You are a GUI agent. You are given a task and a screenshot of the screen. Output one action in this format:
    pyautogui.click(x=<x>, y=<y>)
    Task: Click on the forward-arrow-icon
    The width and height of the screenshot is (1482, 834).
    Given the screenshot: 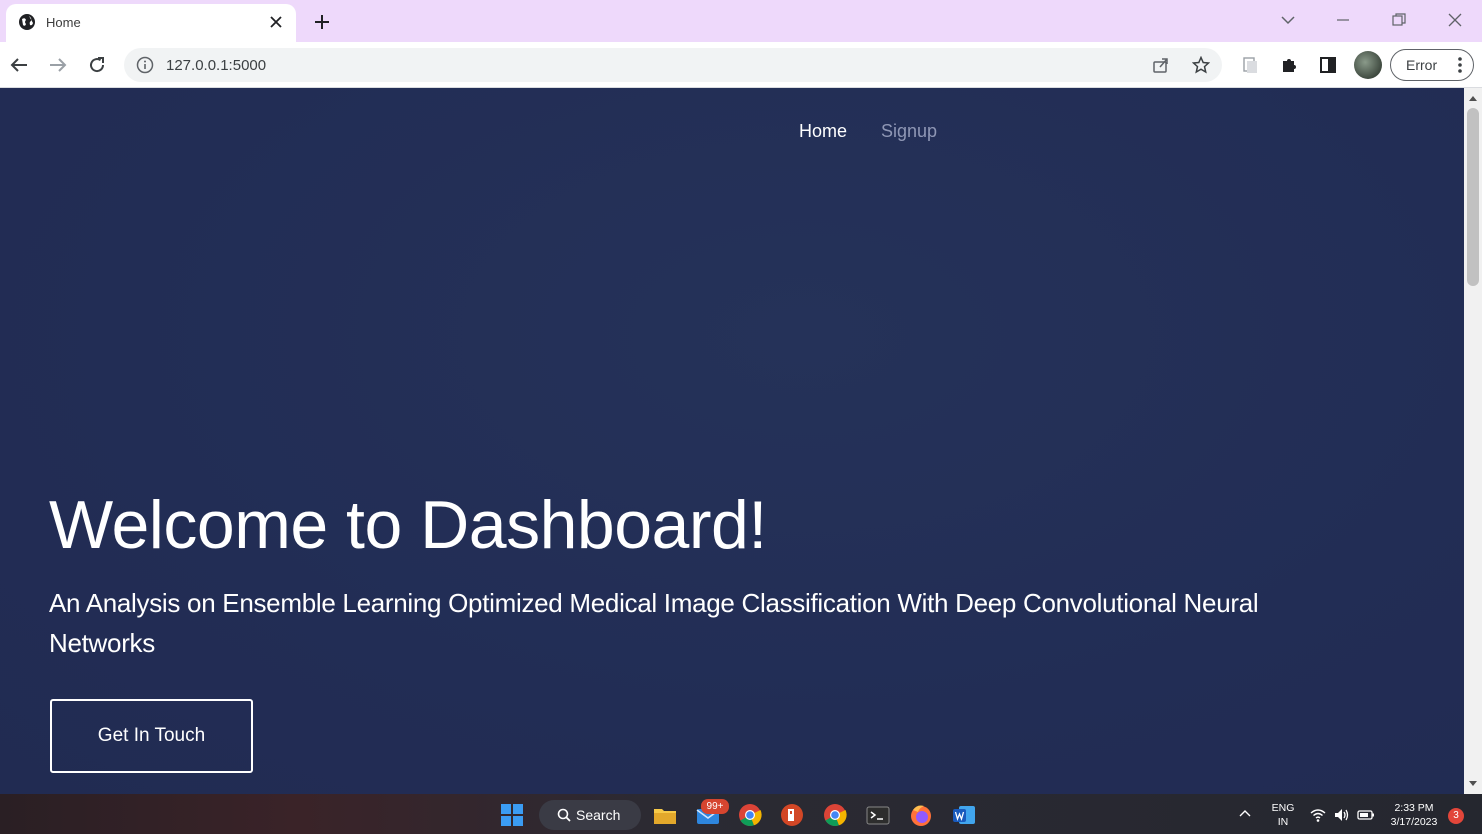 What is the action you would take?
    pyautogui.click(x=58, y=65)
    